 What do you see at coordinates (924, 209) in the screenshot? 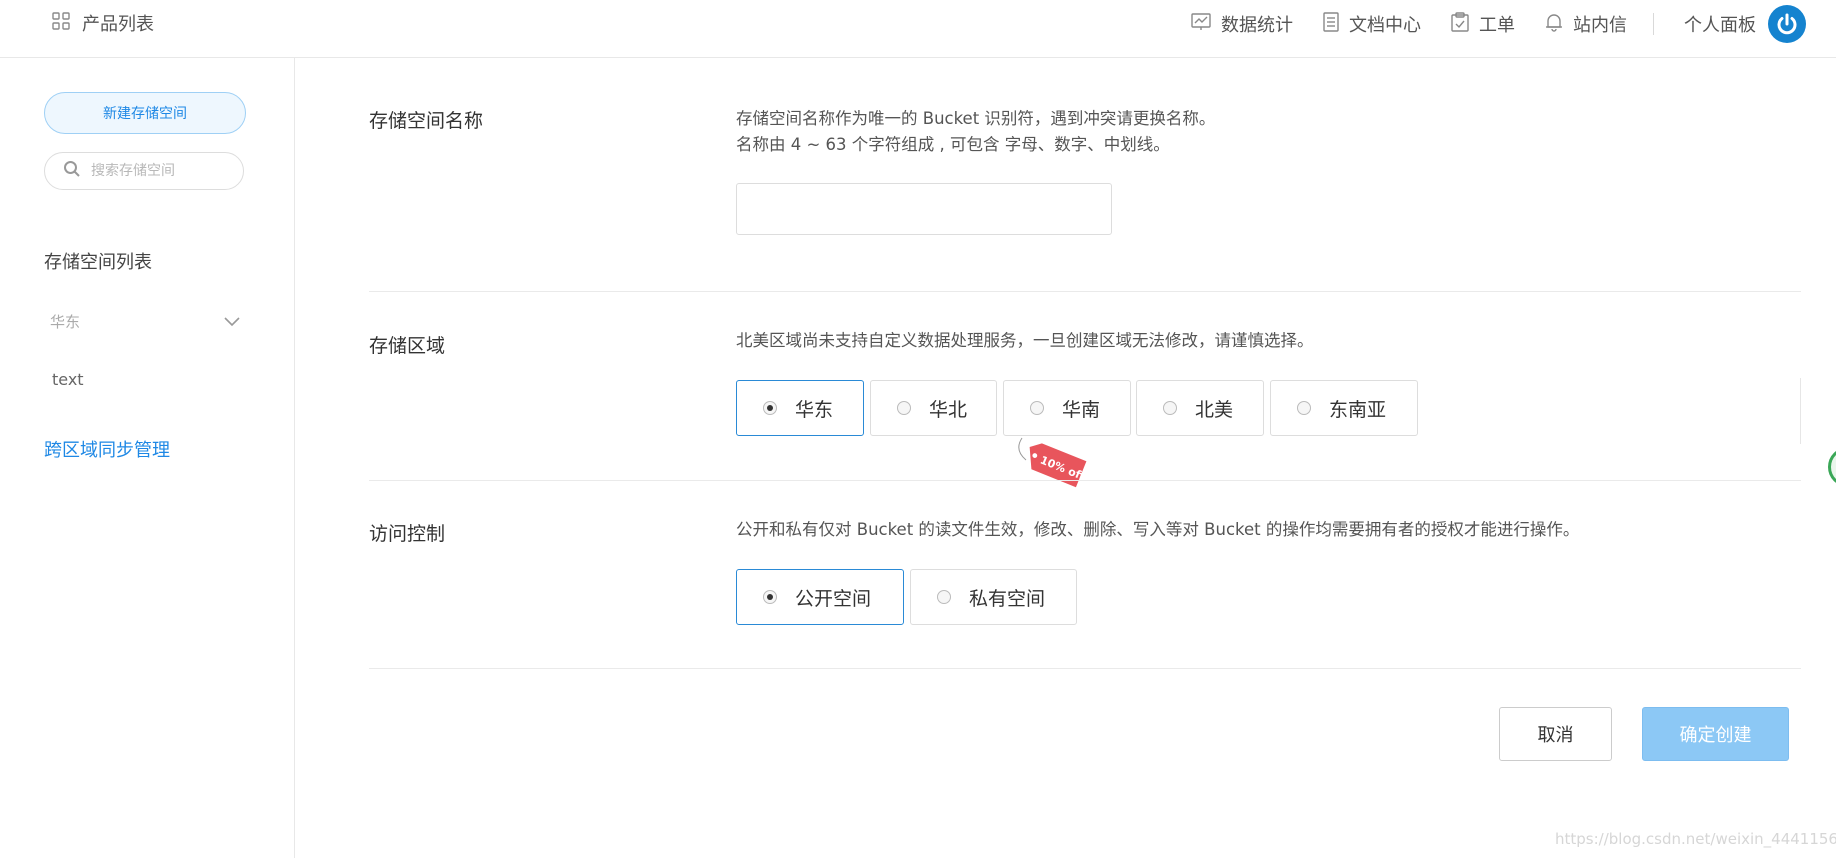
I see `bucket-name-input` at bounding box center [924, 209].